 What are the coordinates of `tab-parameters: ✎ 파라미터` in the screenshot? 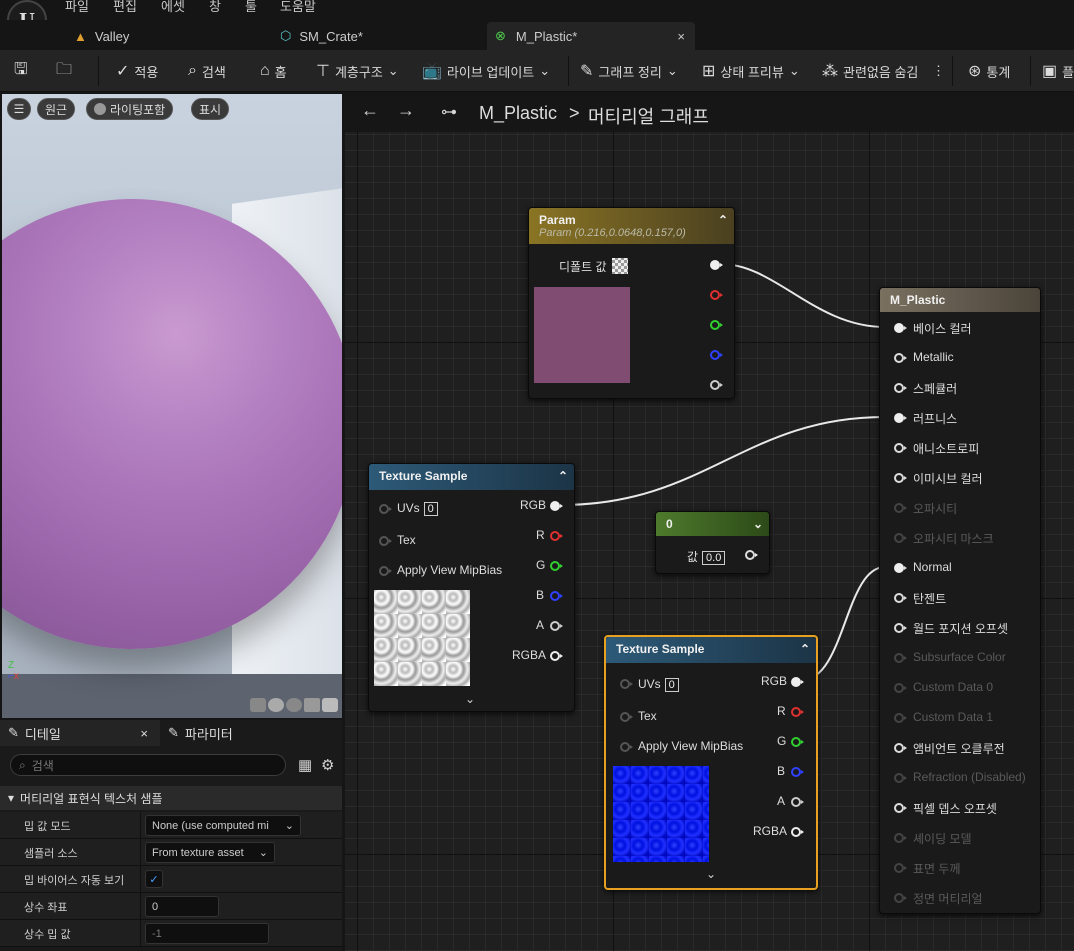 It's located at (200, 733).